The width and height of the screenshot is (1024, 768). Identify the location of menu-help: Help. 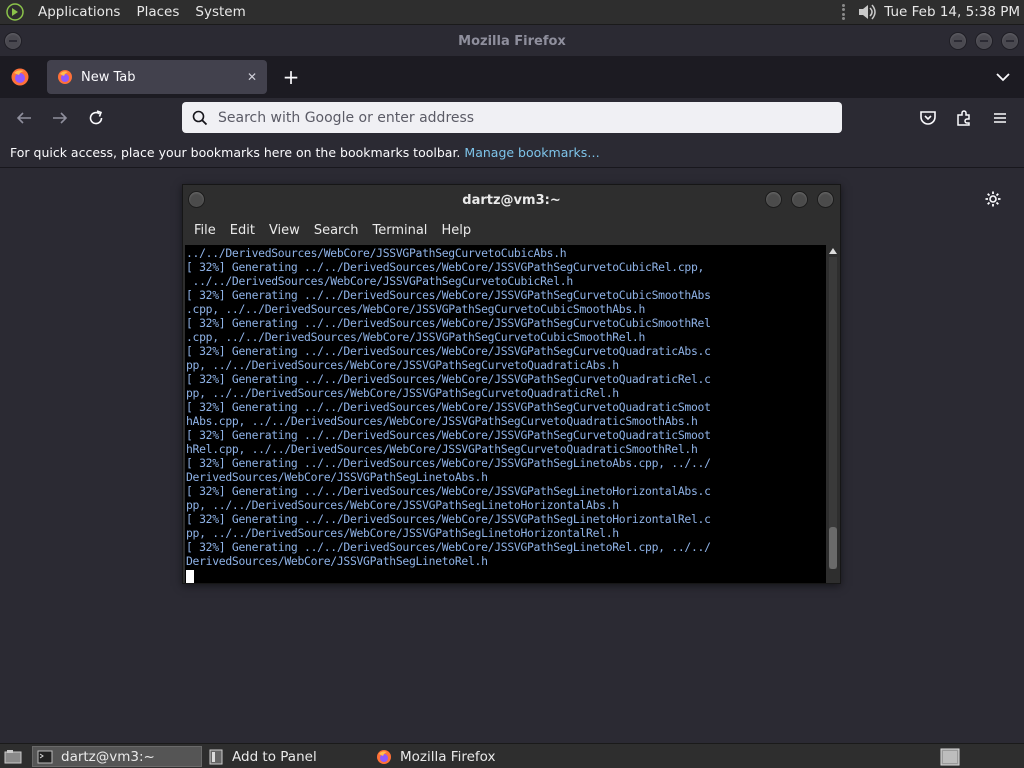
(456, 230).